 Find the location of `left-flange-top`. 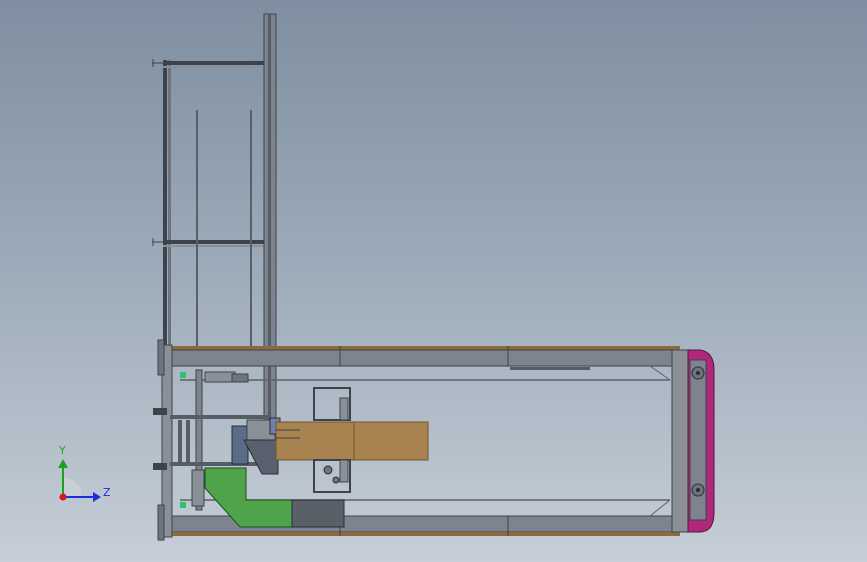

left-flange-top is located at coordinates (161, 357).